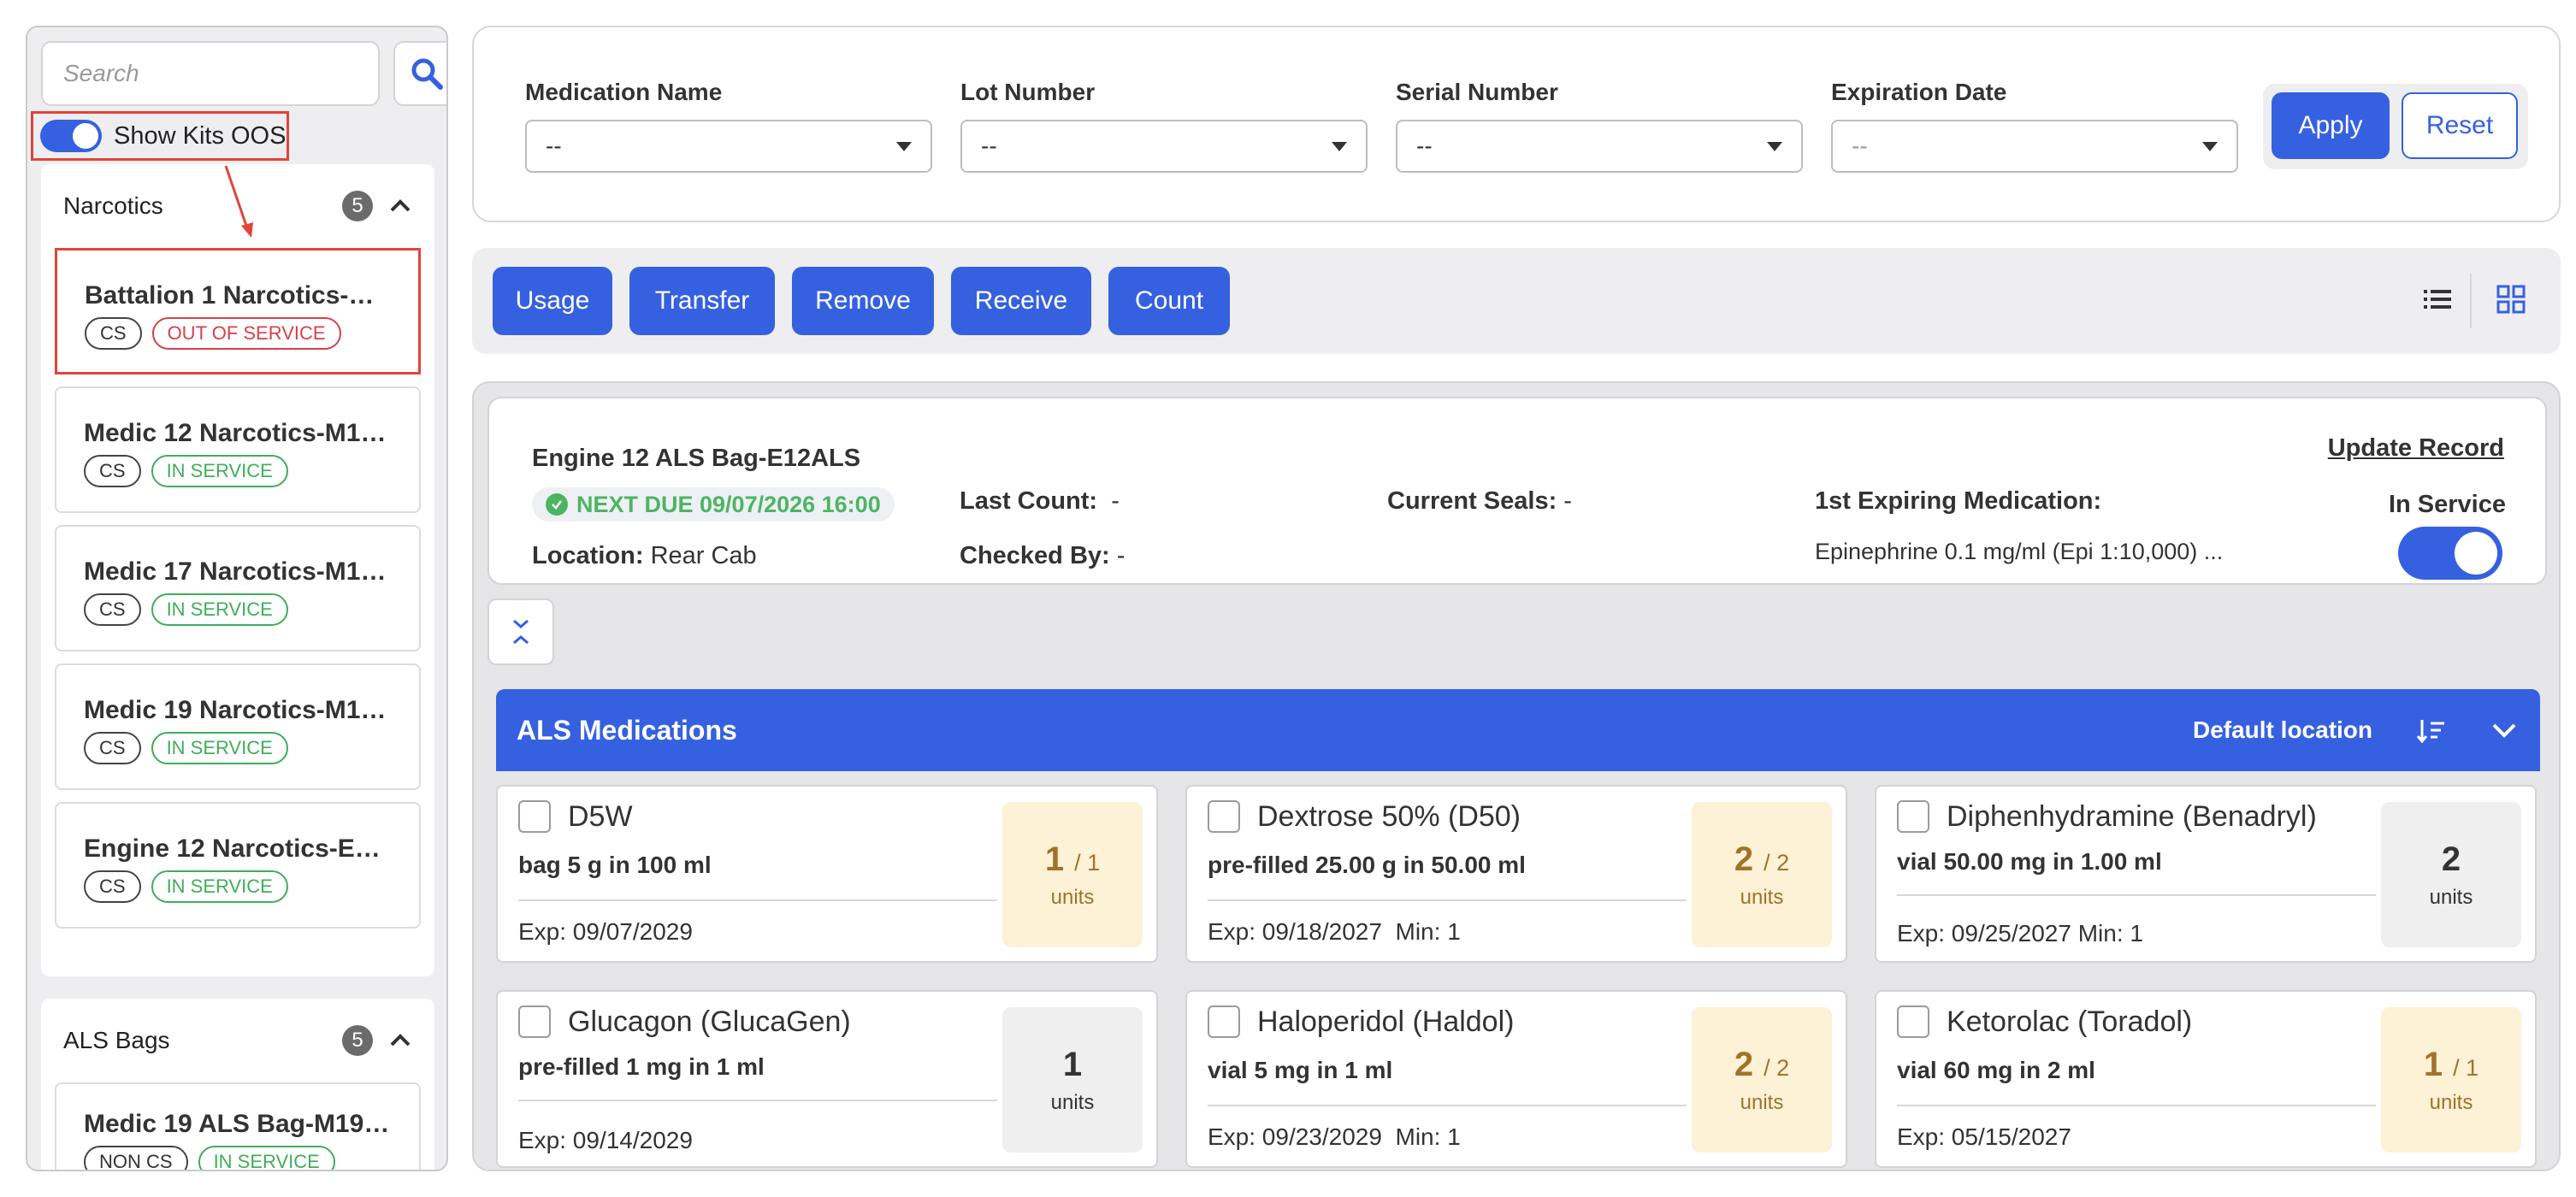  I want to click on min-text: Min: 1, so click(1428, 931).